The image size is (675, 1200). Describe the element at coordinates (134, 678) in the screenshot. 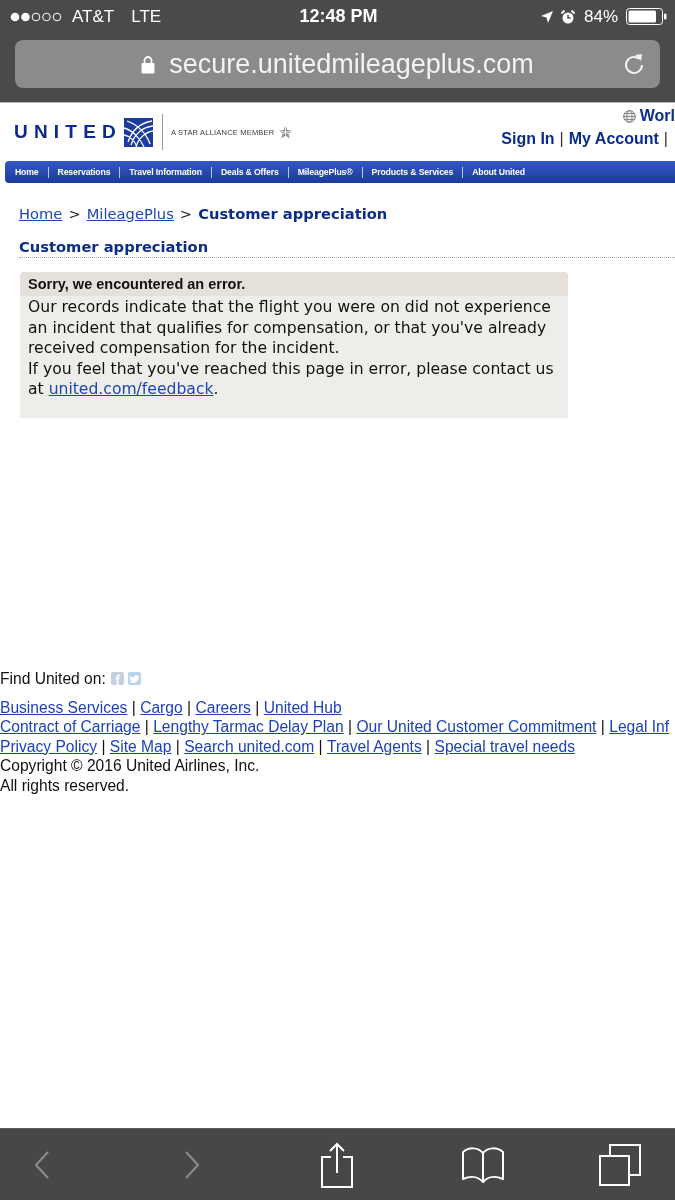

I see `twitter-icon` at that location.